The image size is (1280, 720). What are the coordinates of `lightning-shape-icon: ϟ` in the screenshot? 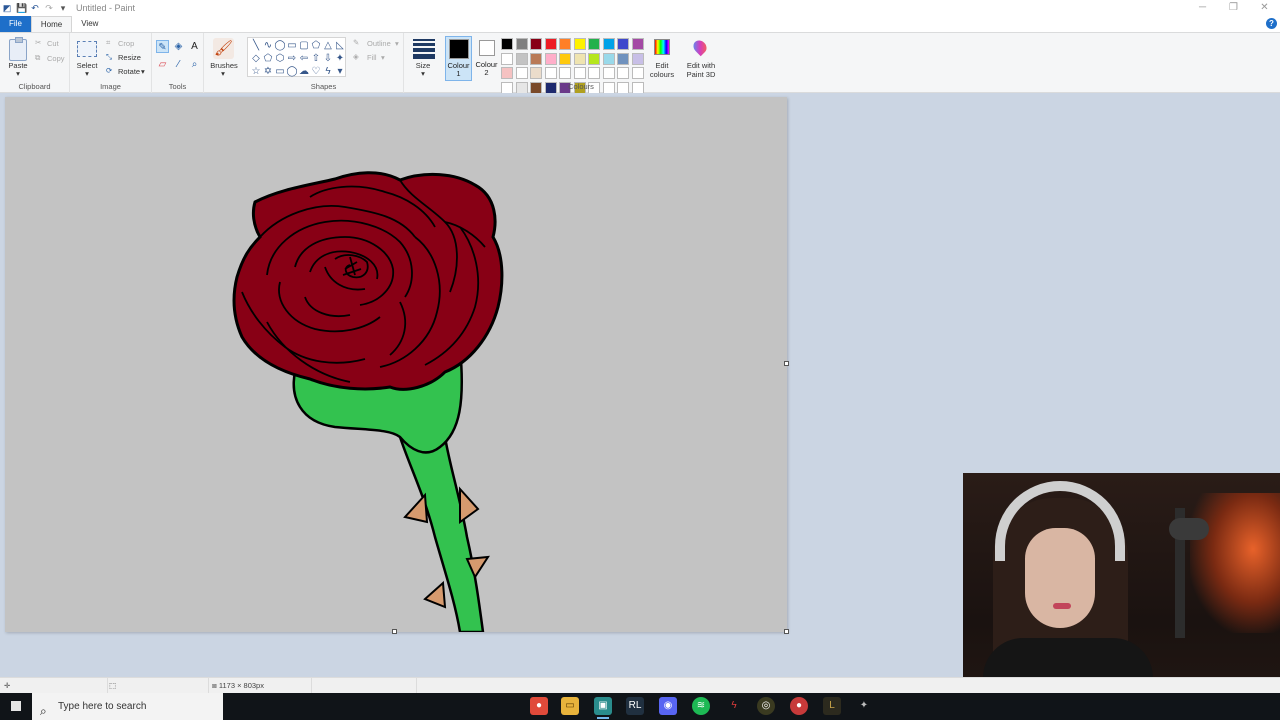 It's located at (328, 71).